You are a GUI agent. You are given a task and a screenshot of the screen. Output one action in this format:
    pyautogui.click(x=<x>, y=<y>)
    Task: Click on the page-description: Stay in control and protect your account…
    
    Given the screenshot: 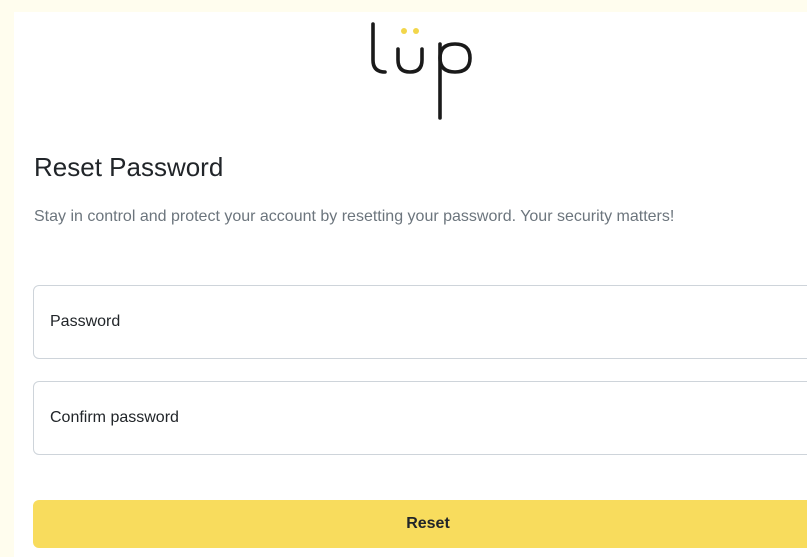 What is the action you would take?
    pyautogui.click(x=354, y=216)
    